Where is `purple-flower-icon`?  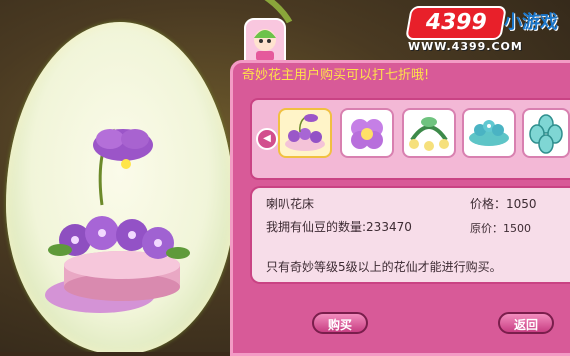
purple-flower-icon is located at coordinates (367, 134).